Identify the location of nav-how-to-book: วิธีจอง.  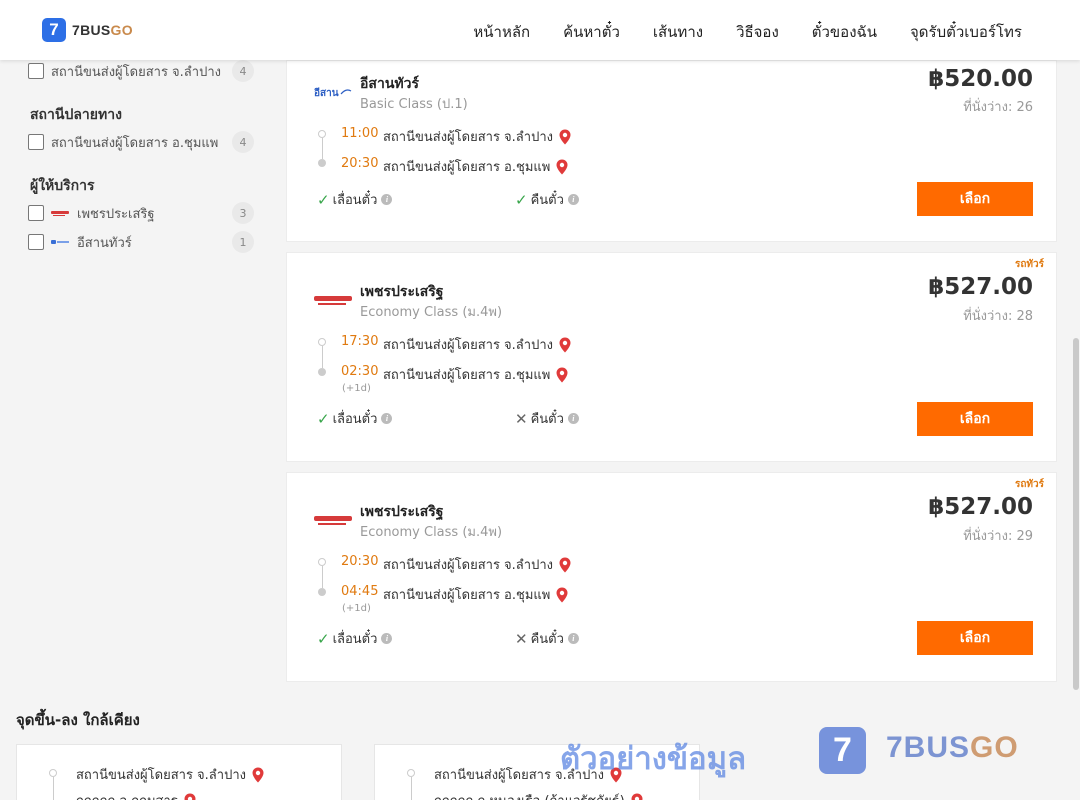
(757, 32).